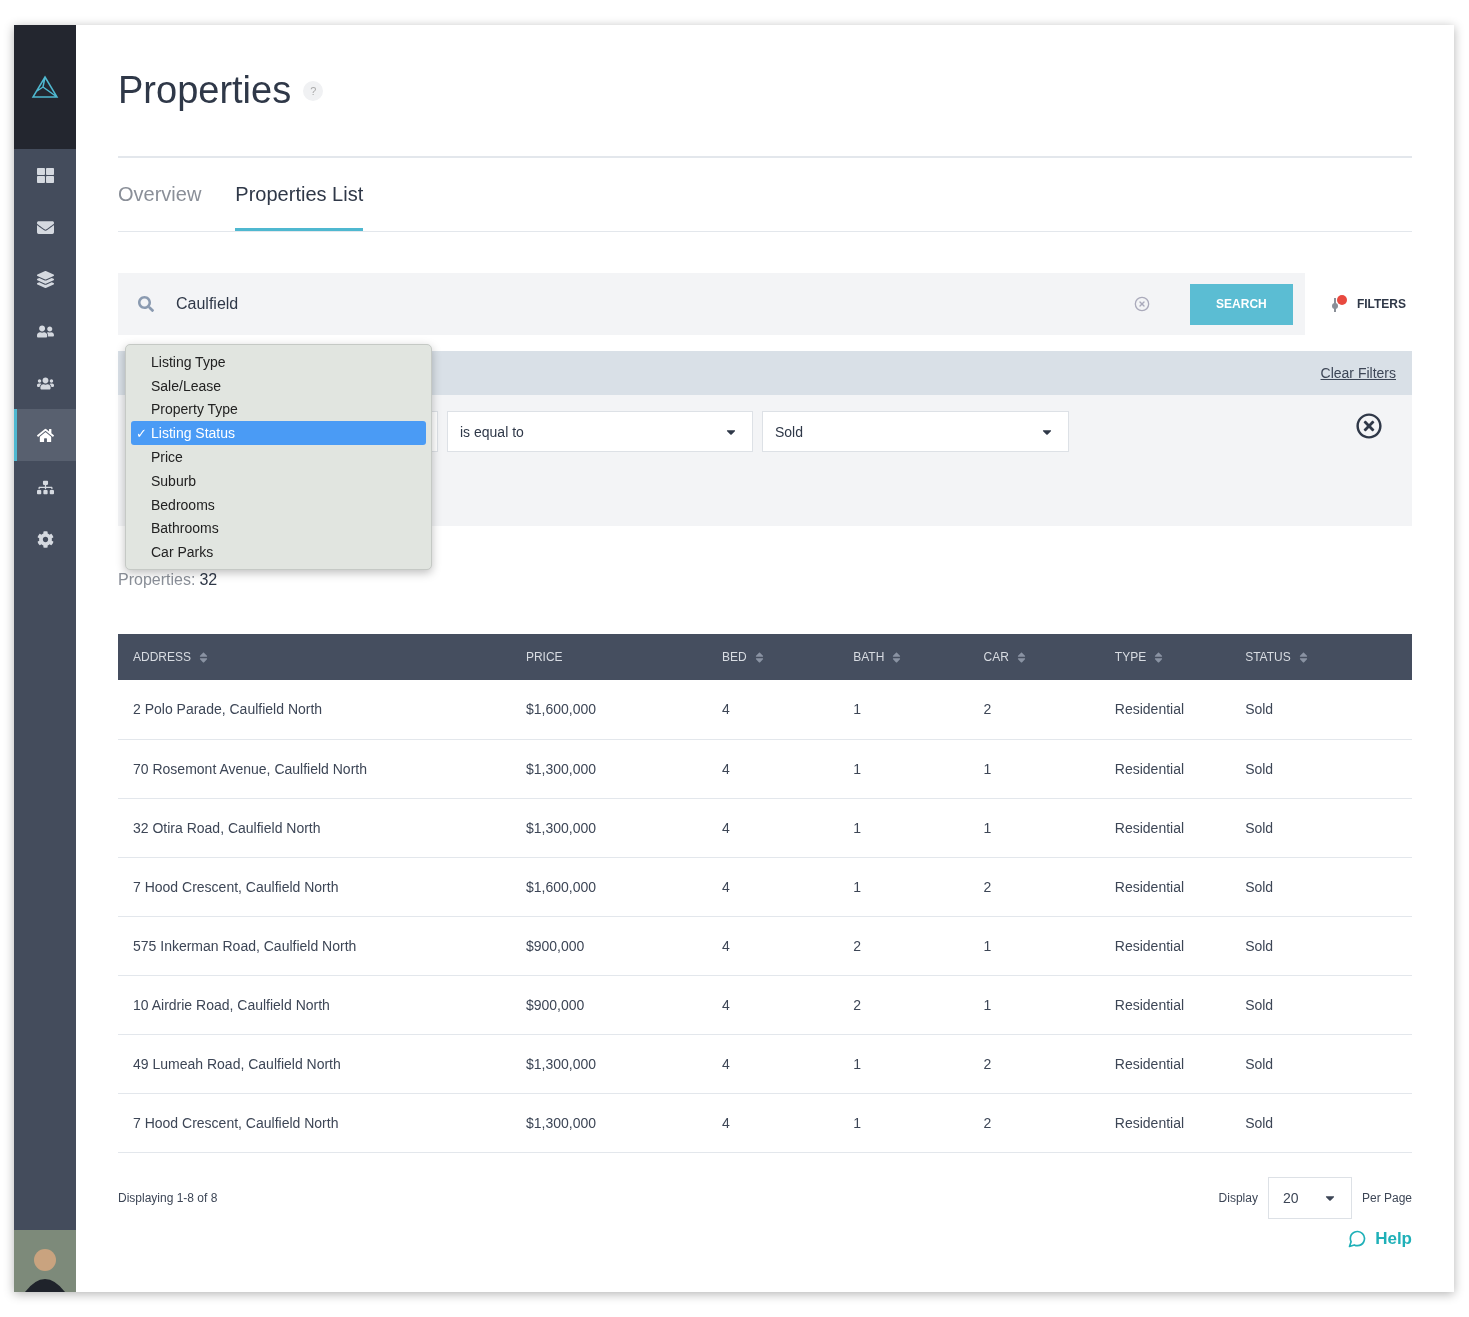  Describe the element at coordinates (45, 487) in the screenshot. I see `sitemap-icon` at that location.